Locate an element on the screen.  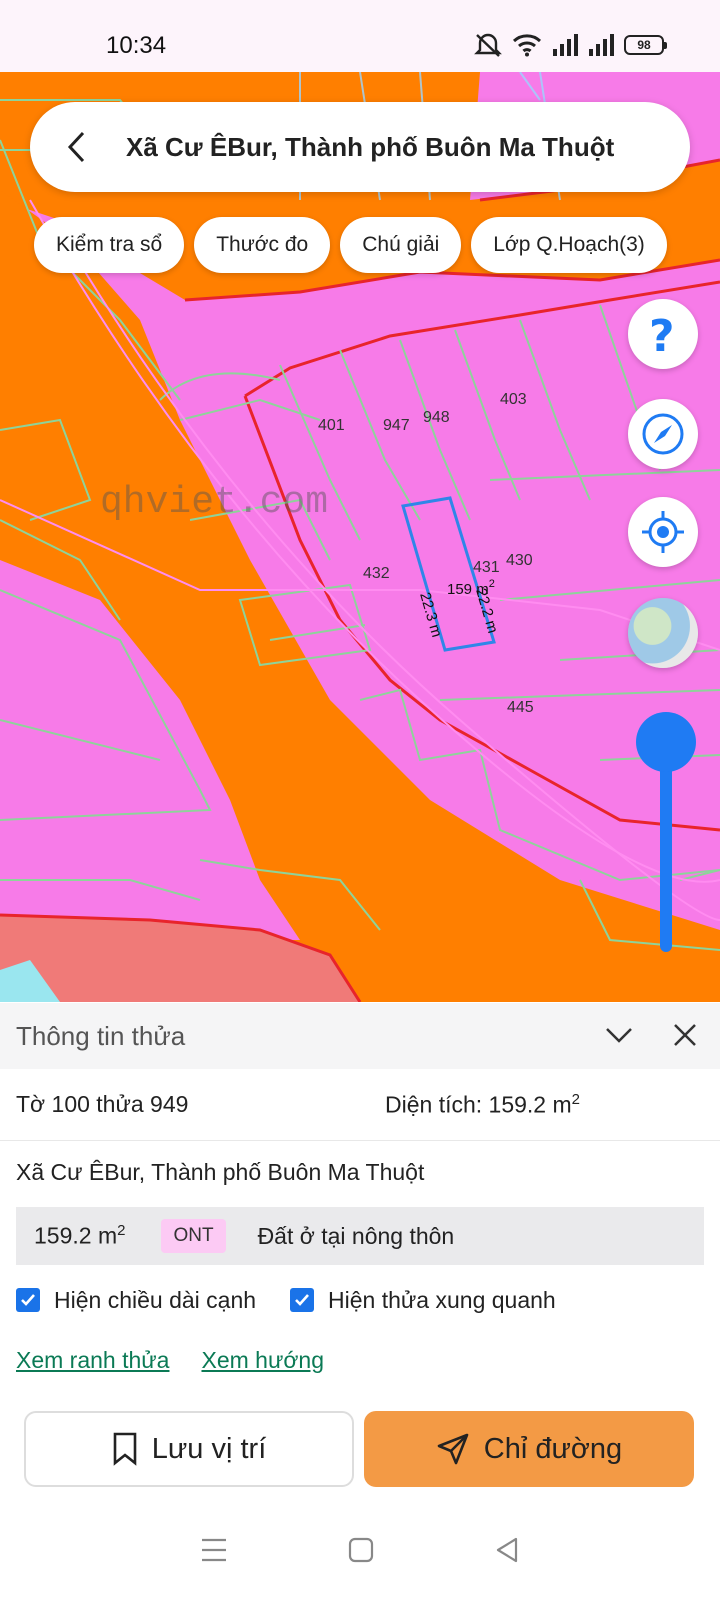
directions-button: Chỉ đường is located at coordinates (529, 1449).